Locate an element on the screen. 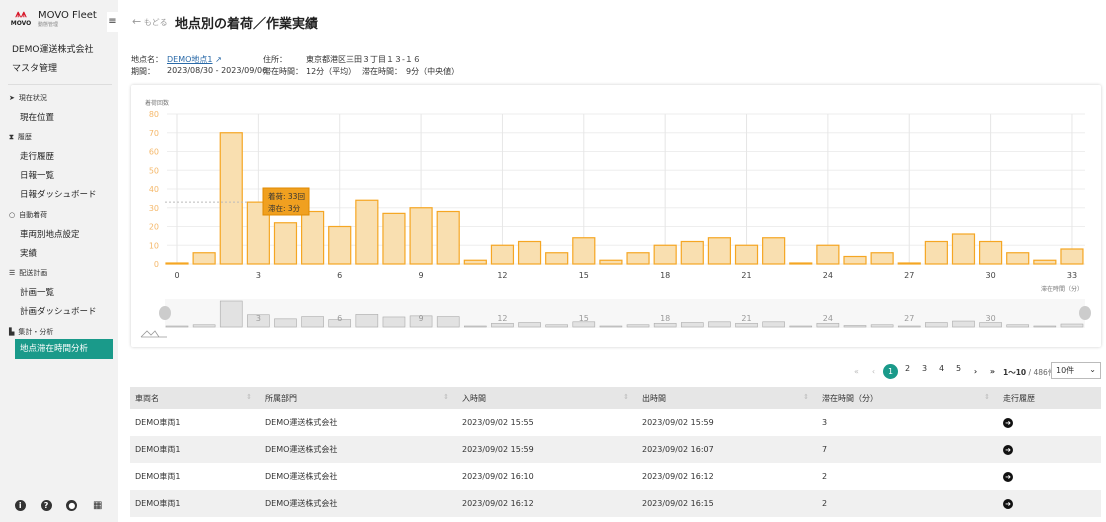 This screenshot has height=522, width=1106. sidebar-item: 日報一覧 is located at coordinates (37, 175).